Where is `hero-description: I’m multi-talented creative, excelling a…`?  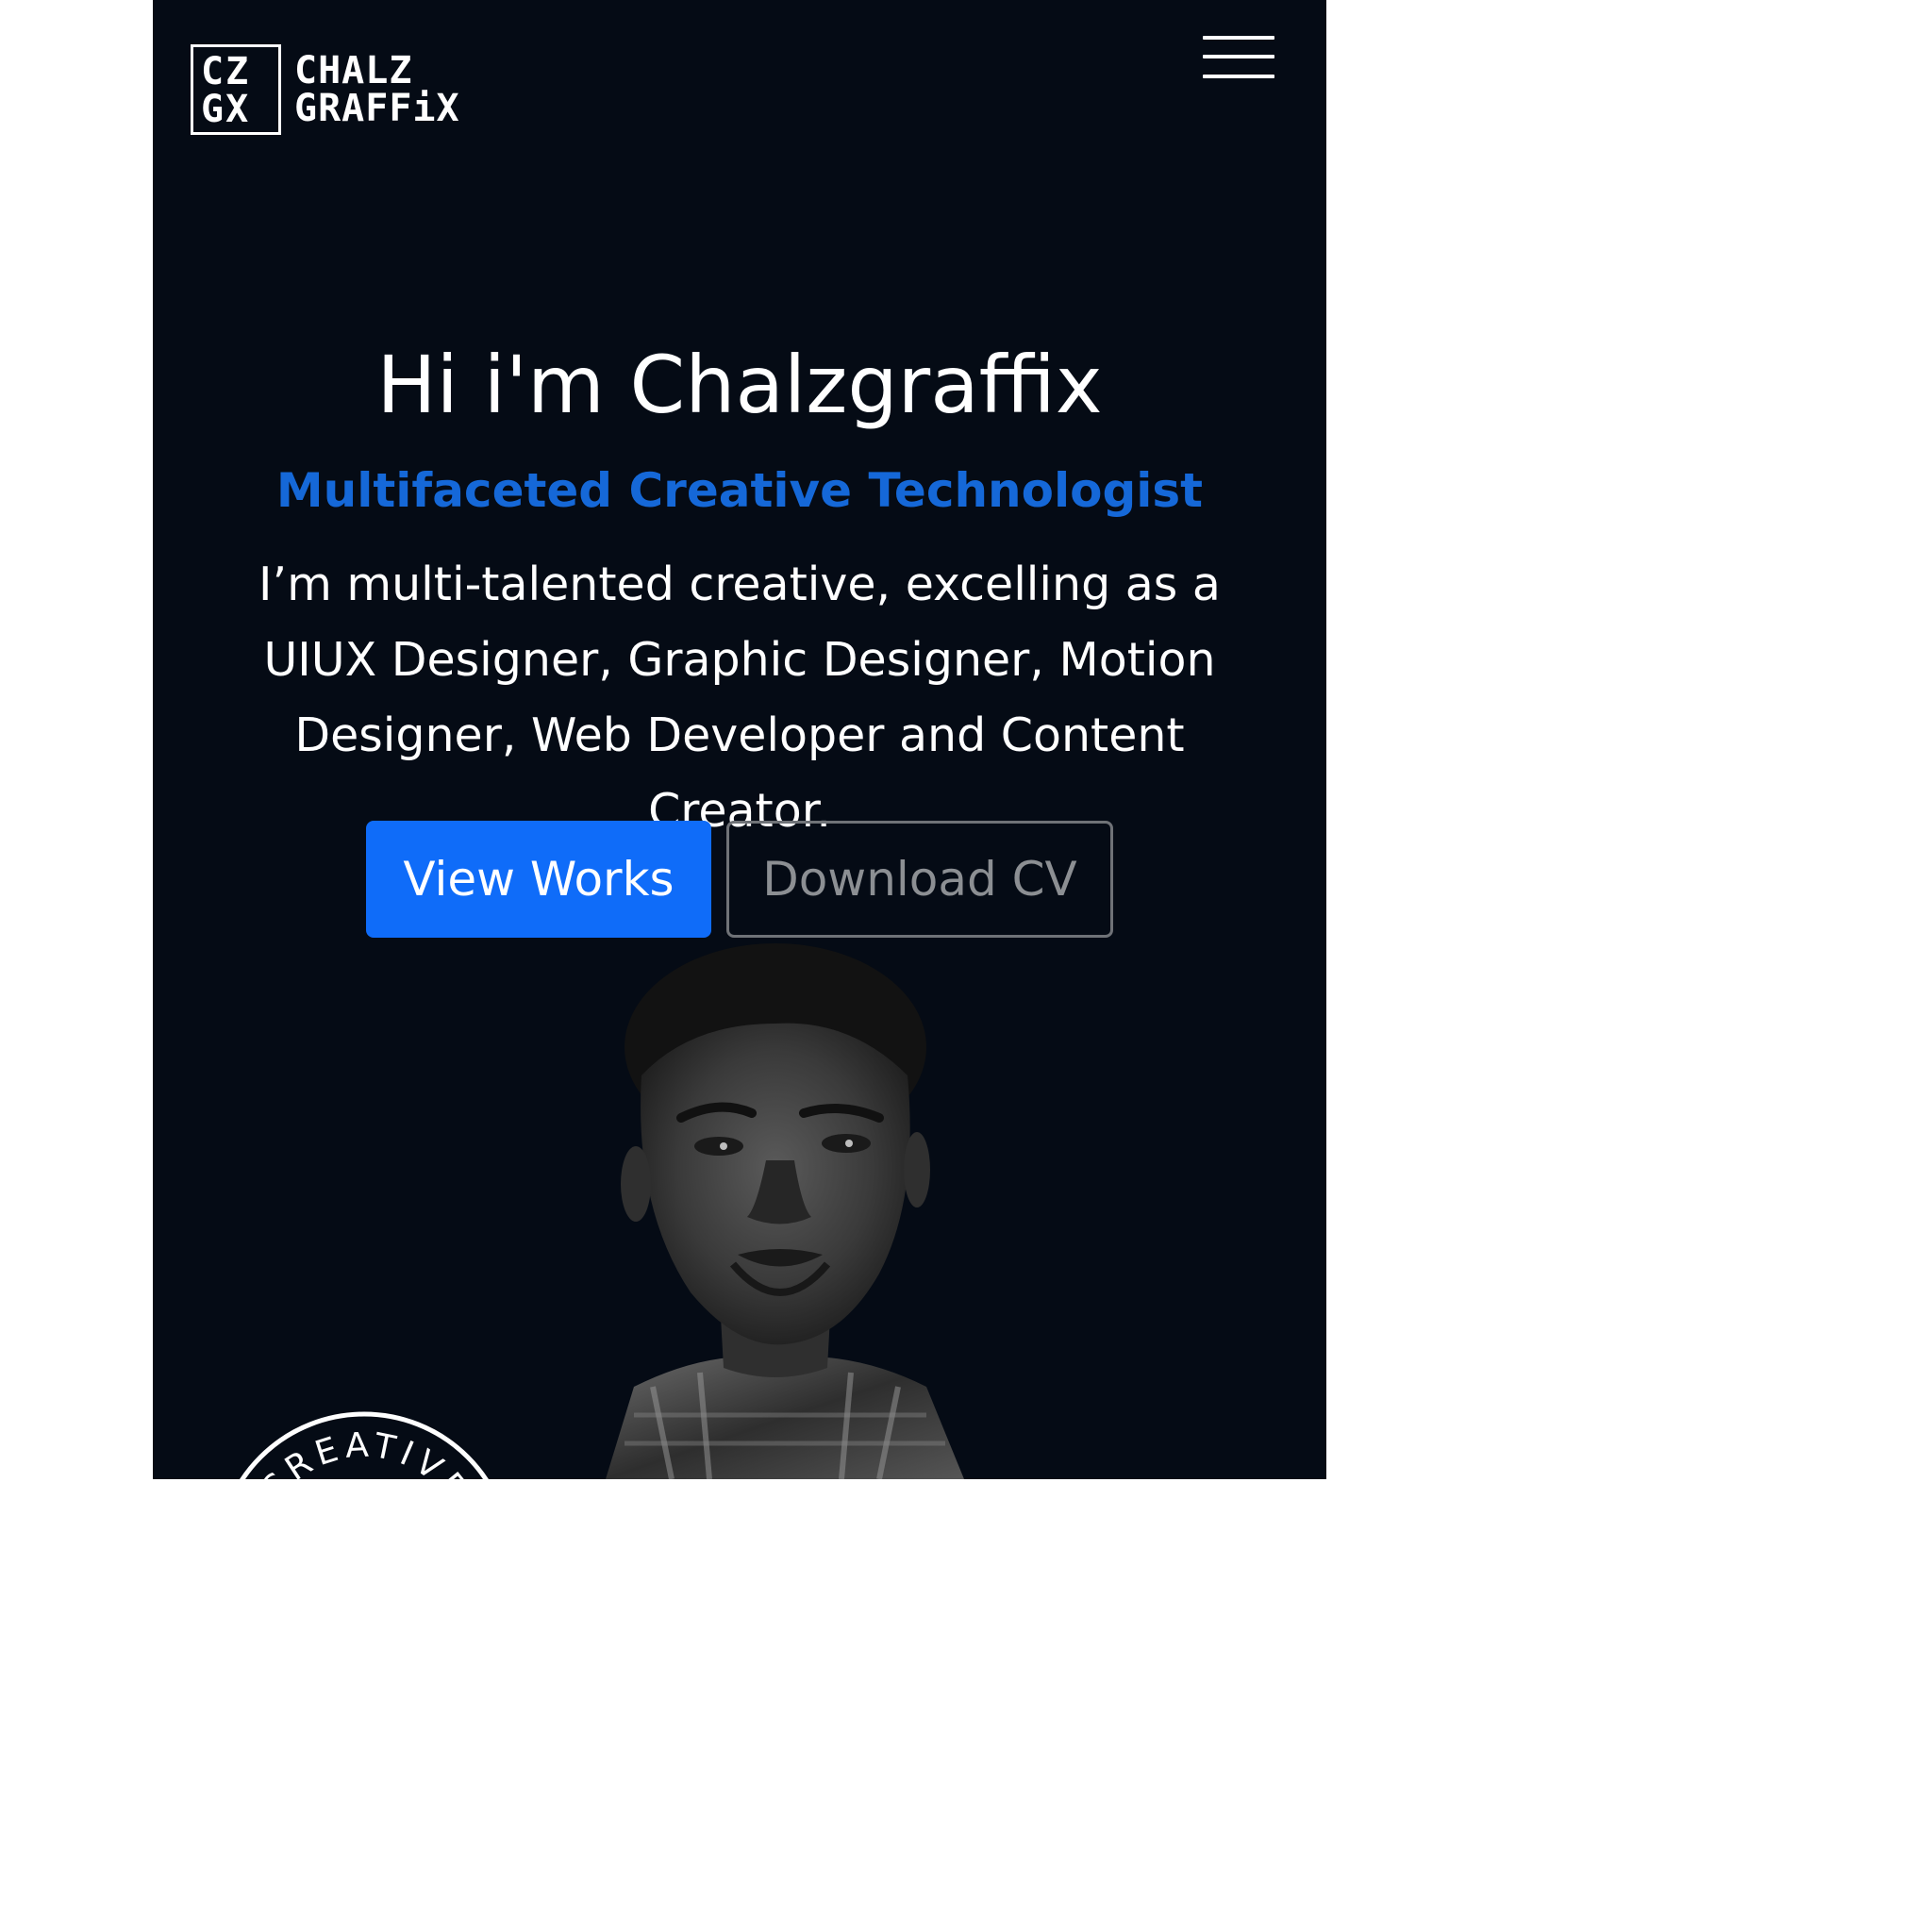 hero-description: I’m multi-talented creative, excelling a… is located at coordinates (740, 698).